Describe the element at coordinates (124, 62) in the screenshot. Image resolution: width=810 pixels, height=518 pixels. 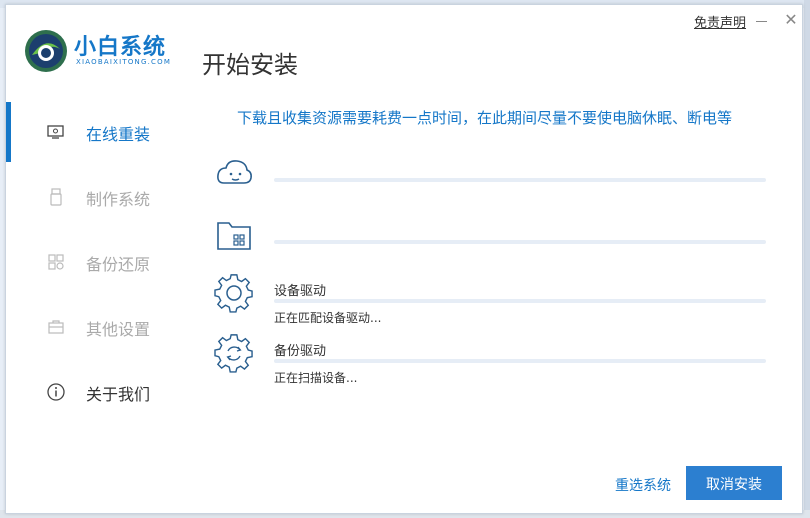
I see `brand-subtitle: XIAOBAIXITONG.COM` at that location.